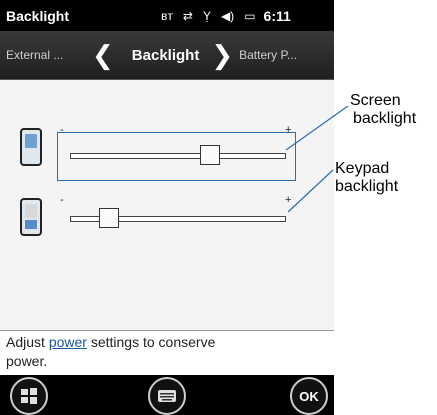 Image resolution: width=437 pixels, height=415 pixels. What do you see at coordinates (385, 118) in the screenshot?
I see `screen-callout-line2: backlight` at bounding box center [385, 118].